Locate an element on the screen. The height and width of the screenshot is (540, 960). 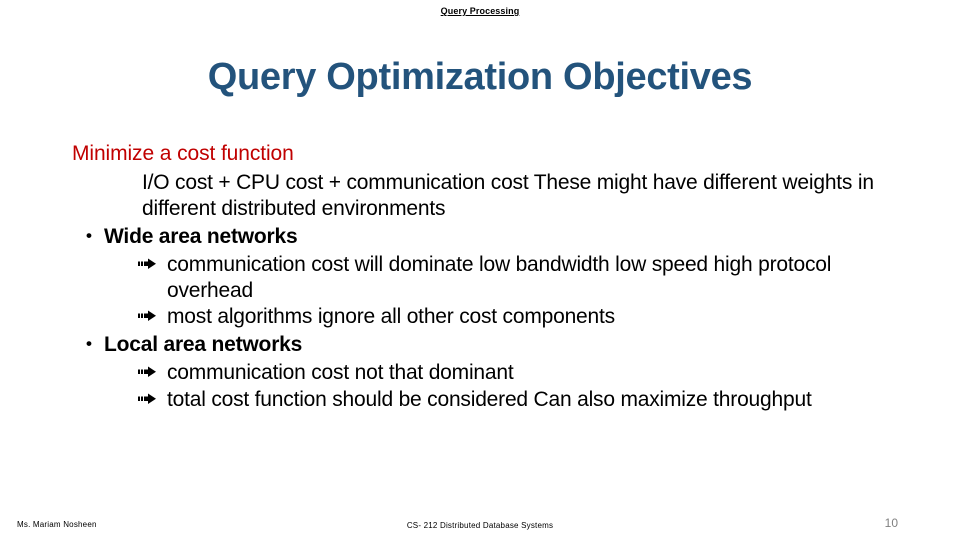
list-item-wide-area-networks: • Wide area networks is located at coordinates (483, 237).